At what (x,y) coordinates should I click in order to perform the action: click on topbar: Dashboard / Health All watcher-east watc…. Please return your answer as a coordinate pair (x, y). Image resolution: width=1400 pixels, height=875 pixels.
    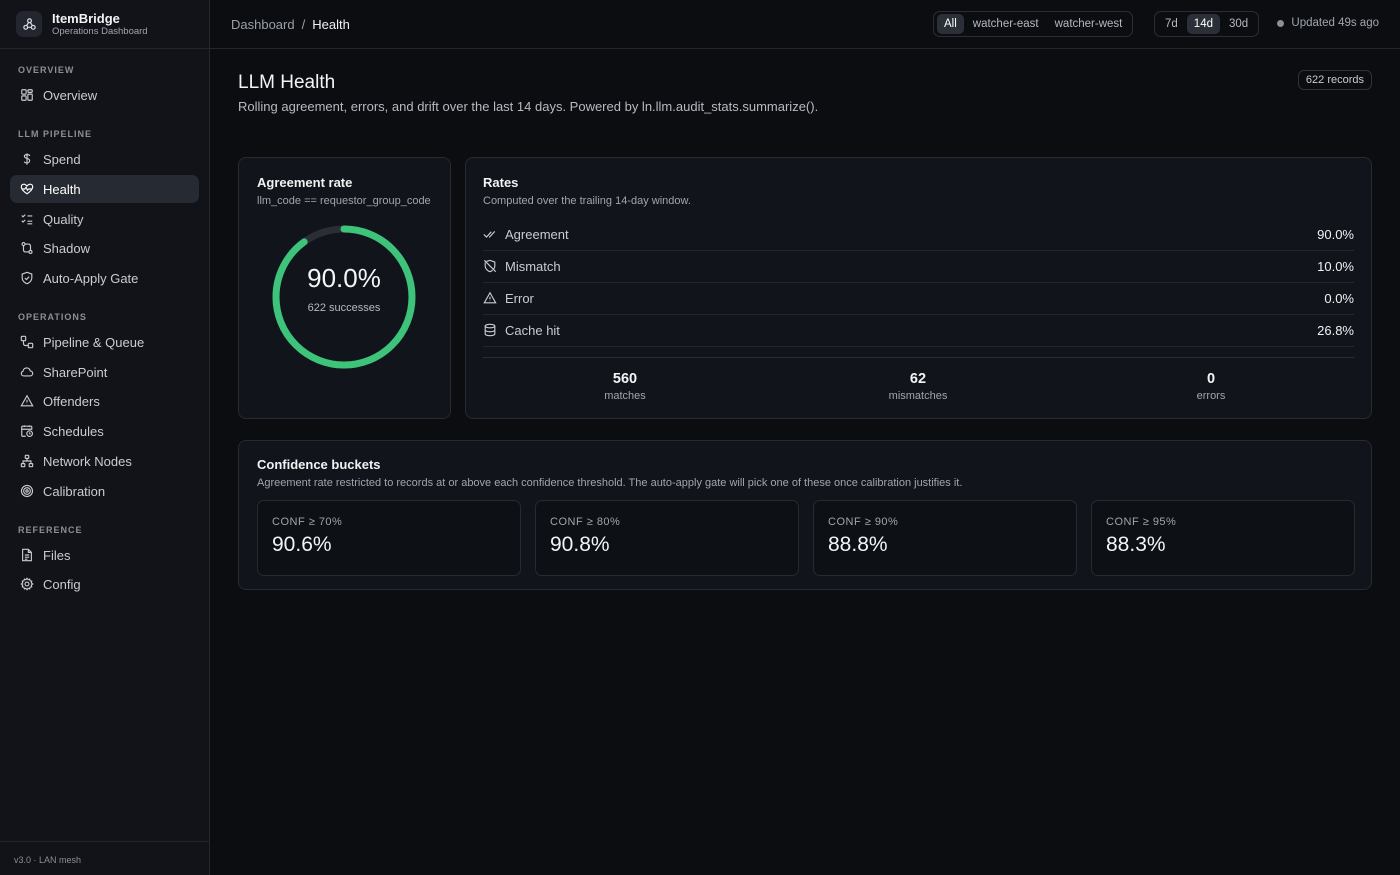
    Looking at the image, I should click on (805, 24).